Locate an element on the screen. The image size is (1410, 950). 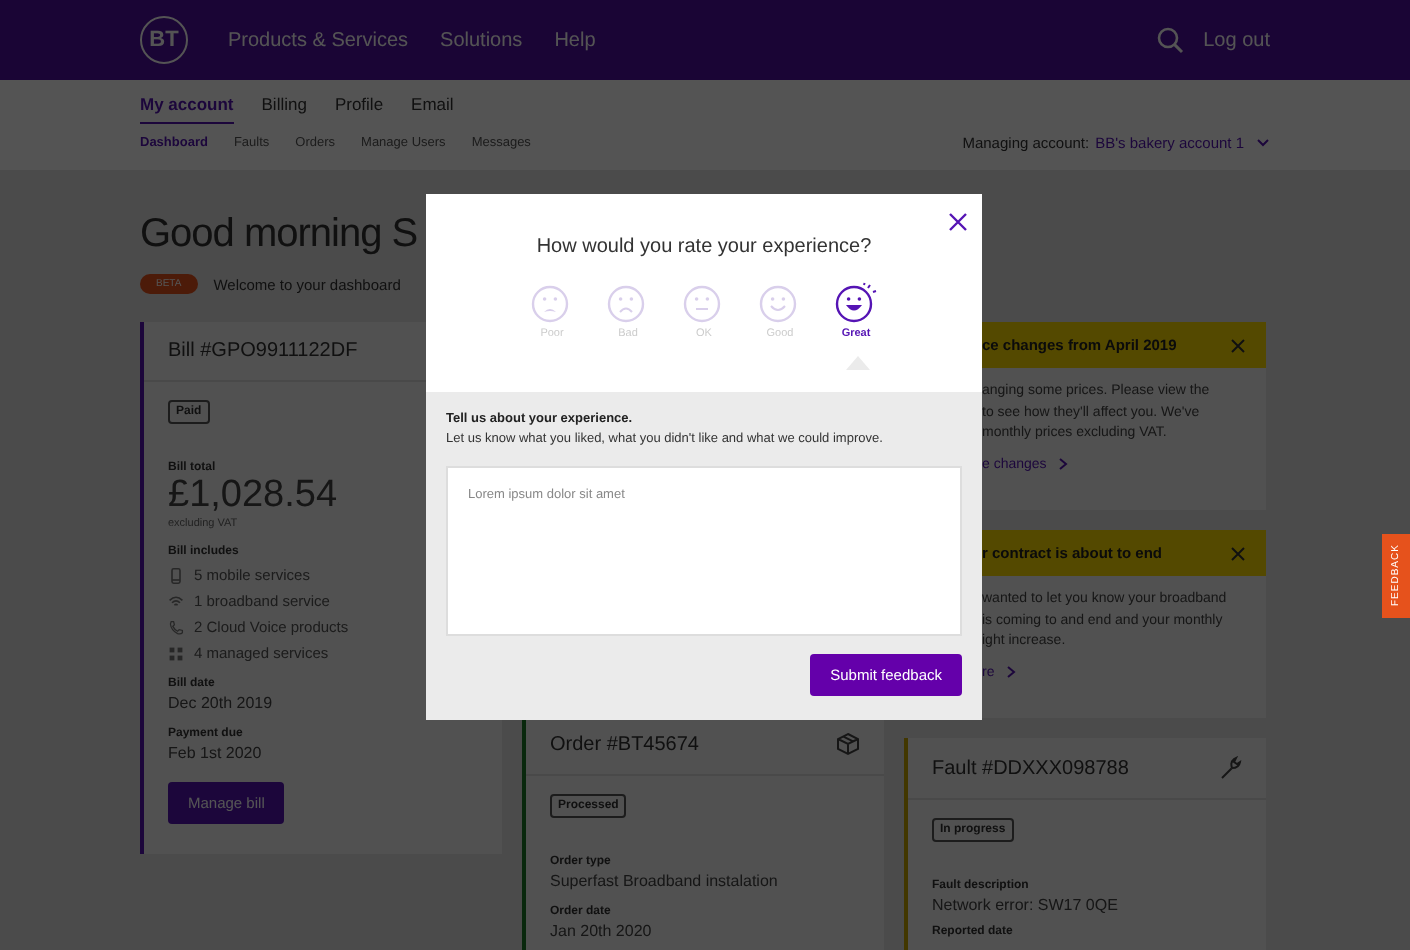
logo: BT is located at coordinates (164, 40).